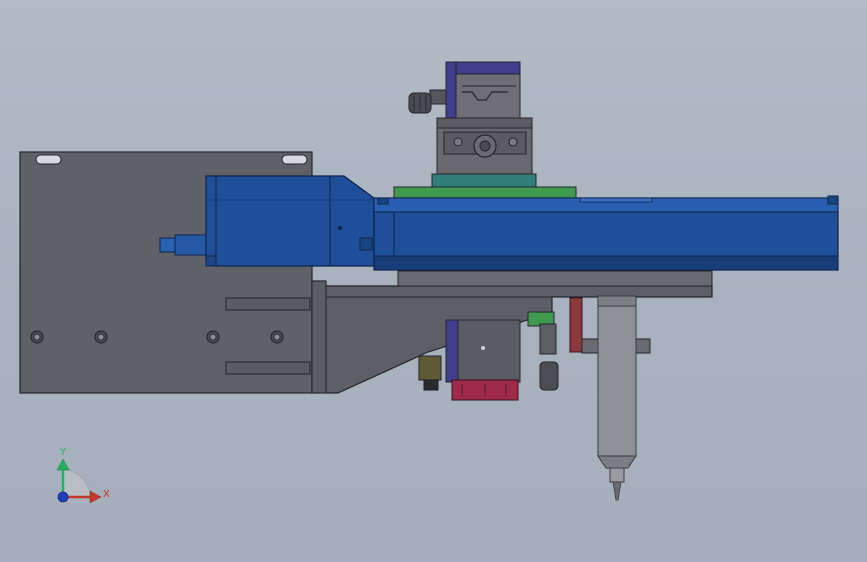 The width and height of the screenshot is (867, 562). Describe the element at coordinates (555, 278) in the screenshot. I see `carriage-base` at that location.